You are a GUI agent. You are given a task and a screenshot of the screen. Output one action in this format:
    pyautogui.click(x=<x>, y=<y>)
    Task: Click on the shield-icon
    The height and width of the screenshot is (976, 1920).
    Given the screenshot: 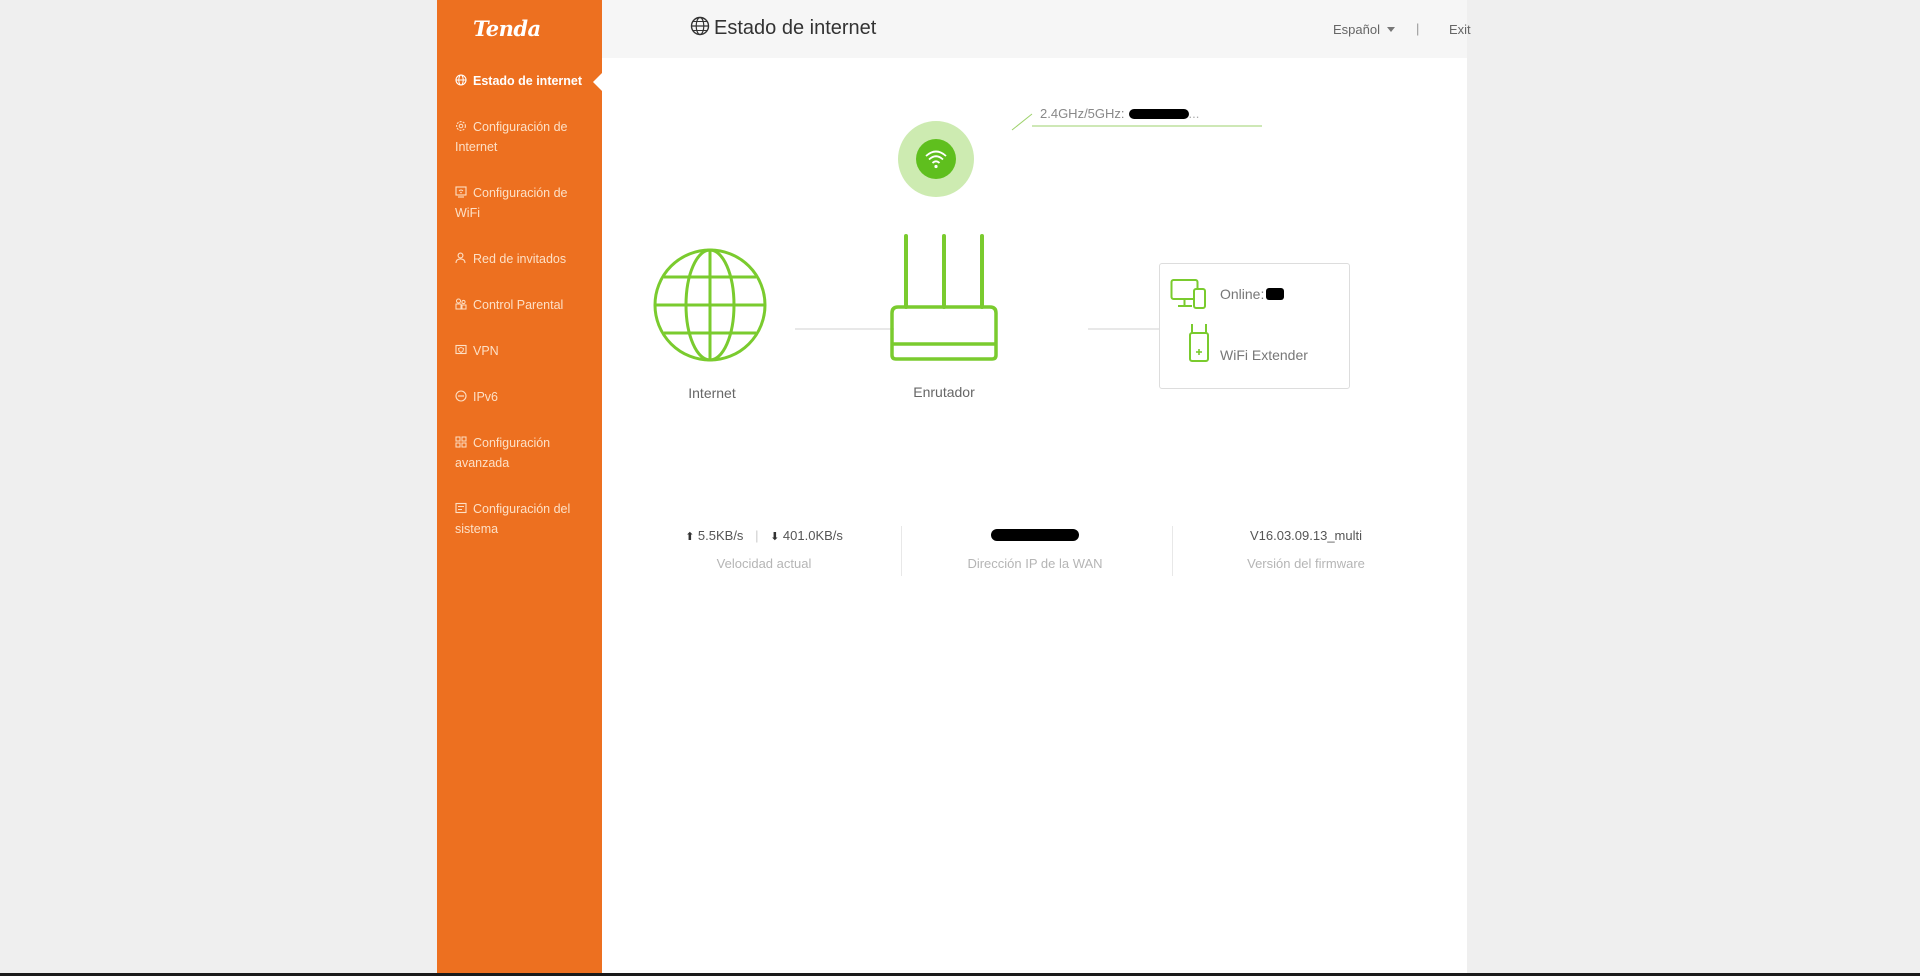 What is the action you would take?
    pyautogui.click(x=461, y=350)
    